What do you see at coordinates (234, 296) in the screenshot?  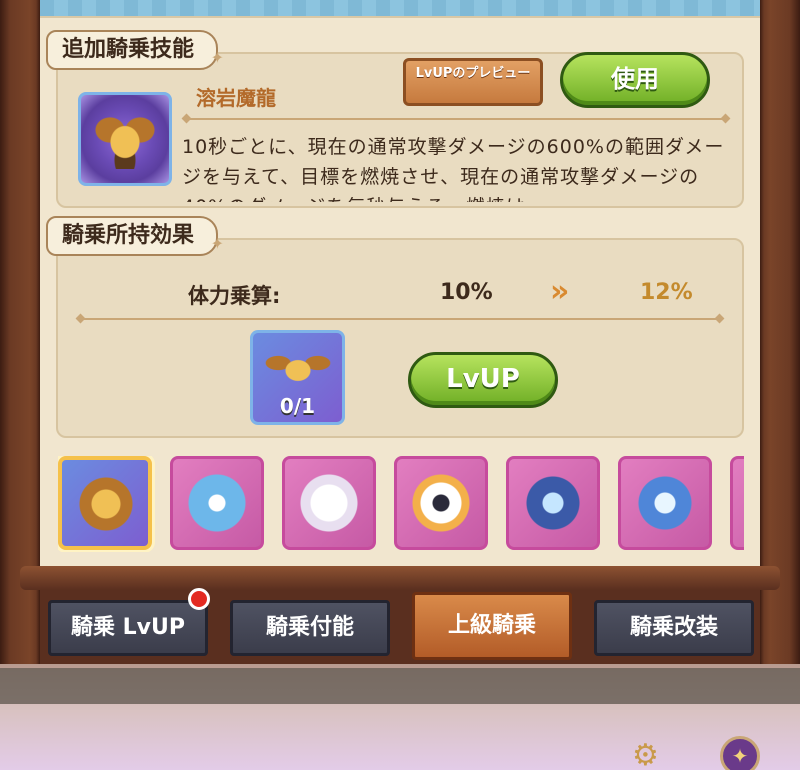 I see `stat-label: 体力乗算:` at bounding box center [234, 296].